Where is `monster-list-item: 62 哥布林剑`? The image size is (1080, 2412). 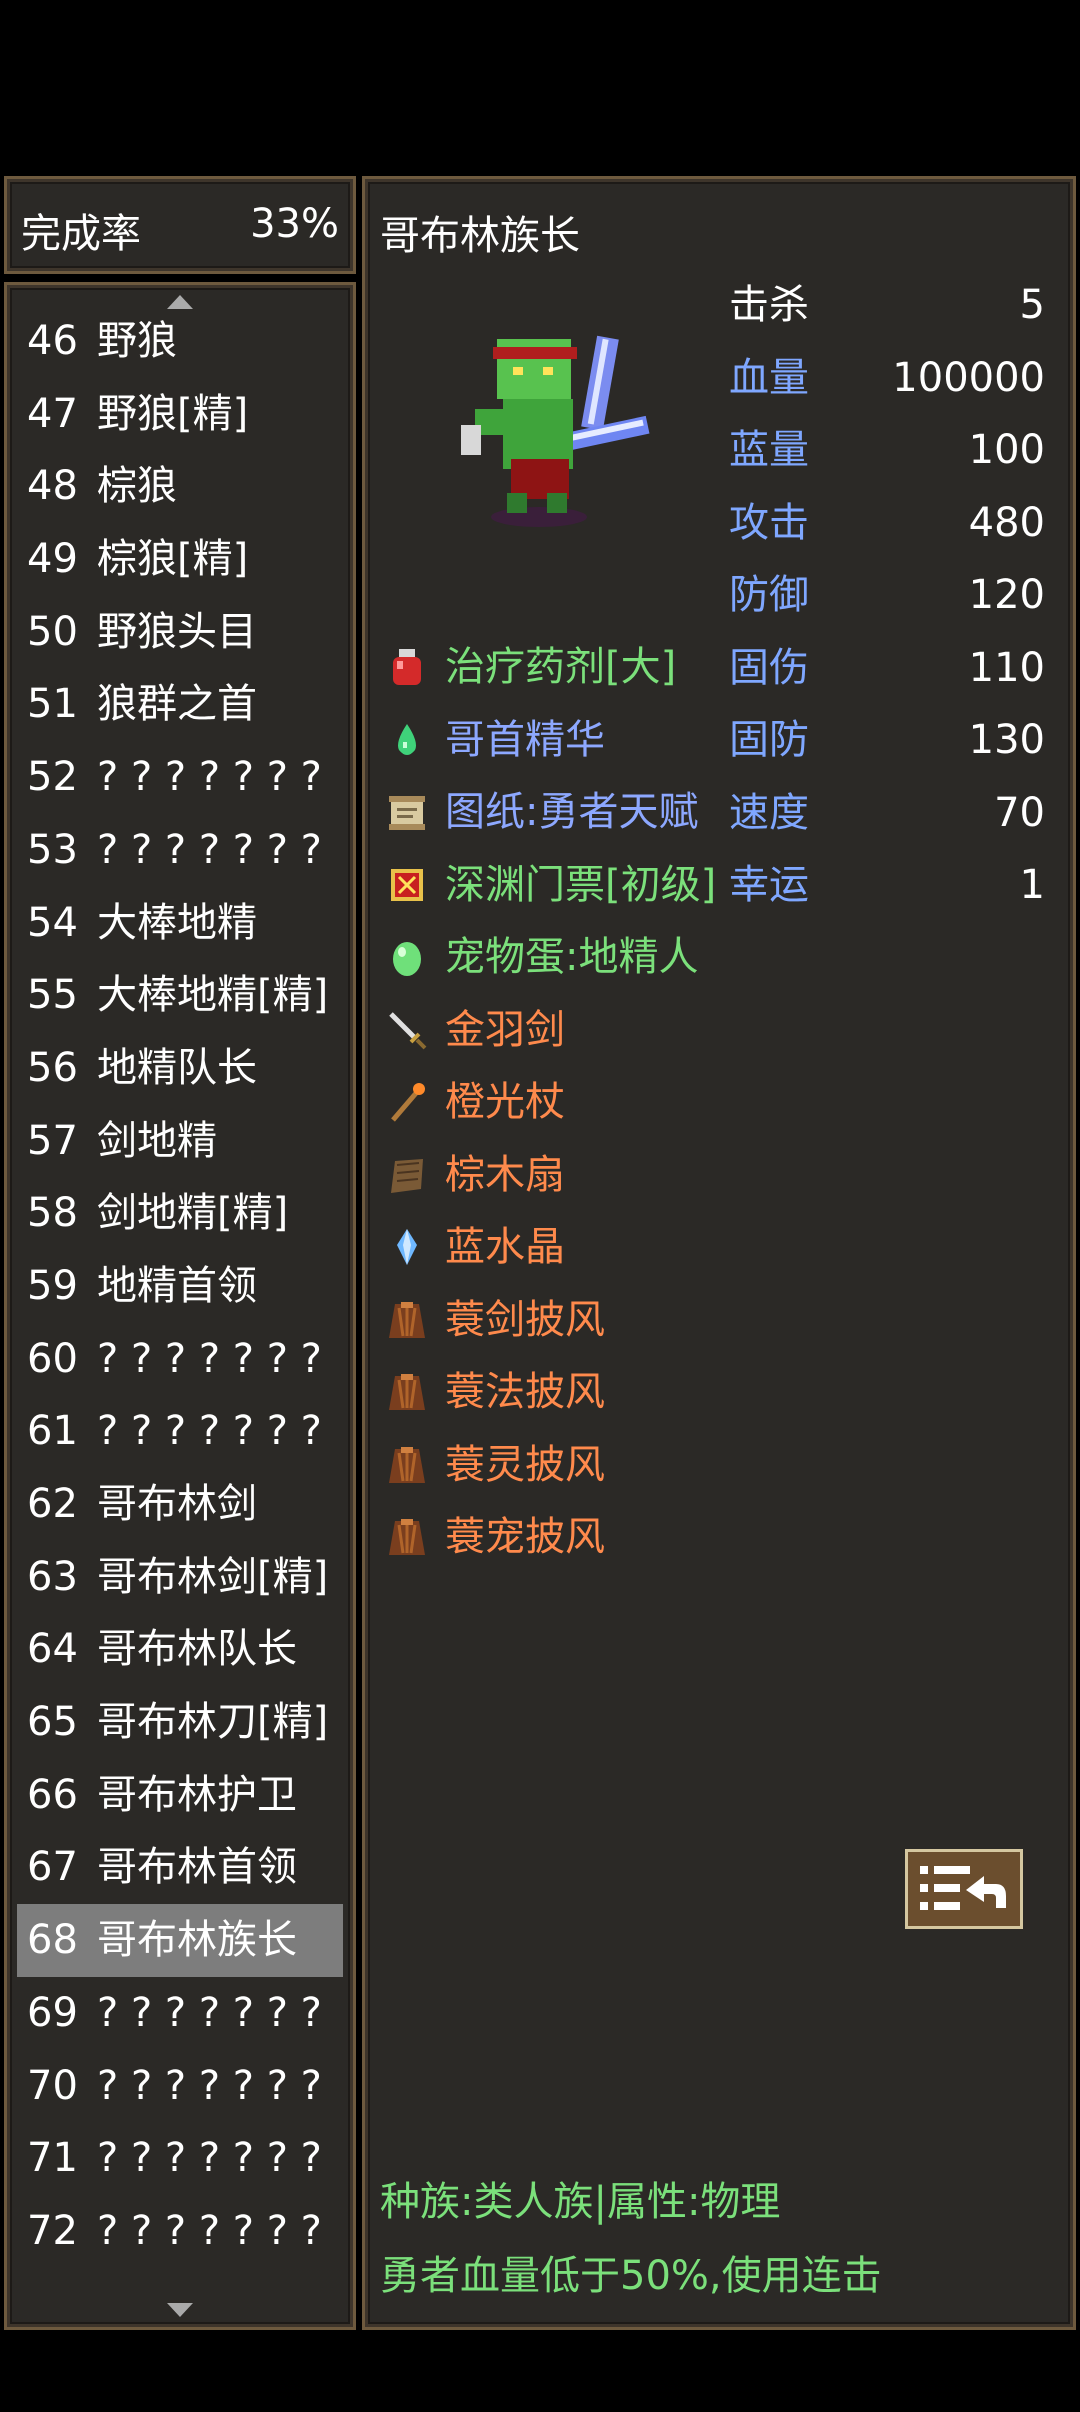 monster-list-item: 62 哥布林剑 is located at coordinates (180, 1504).